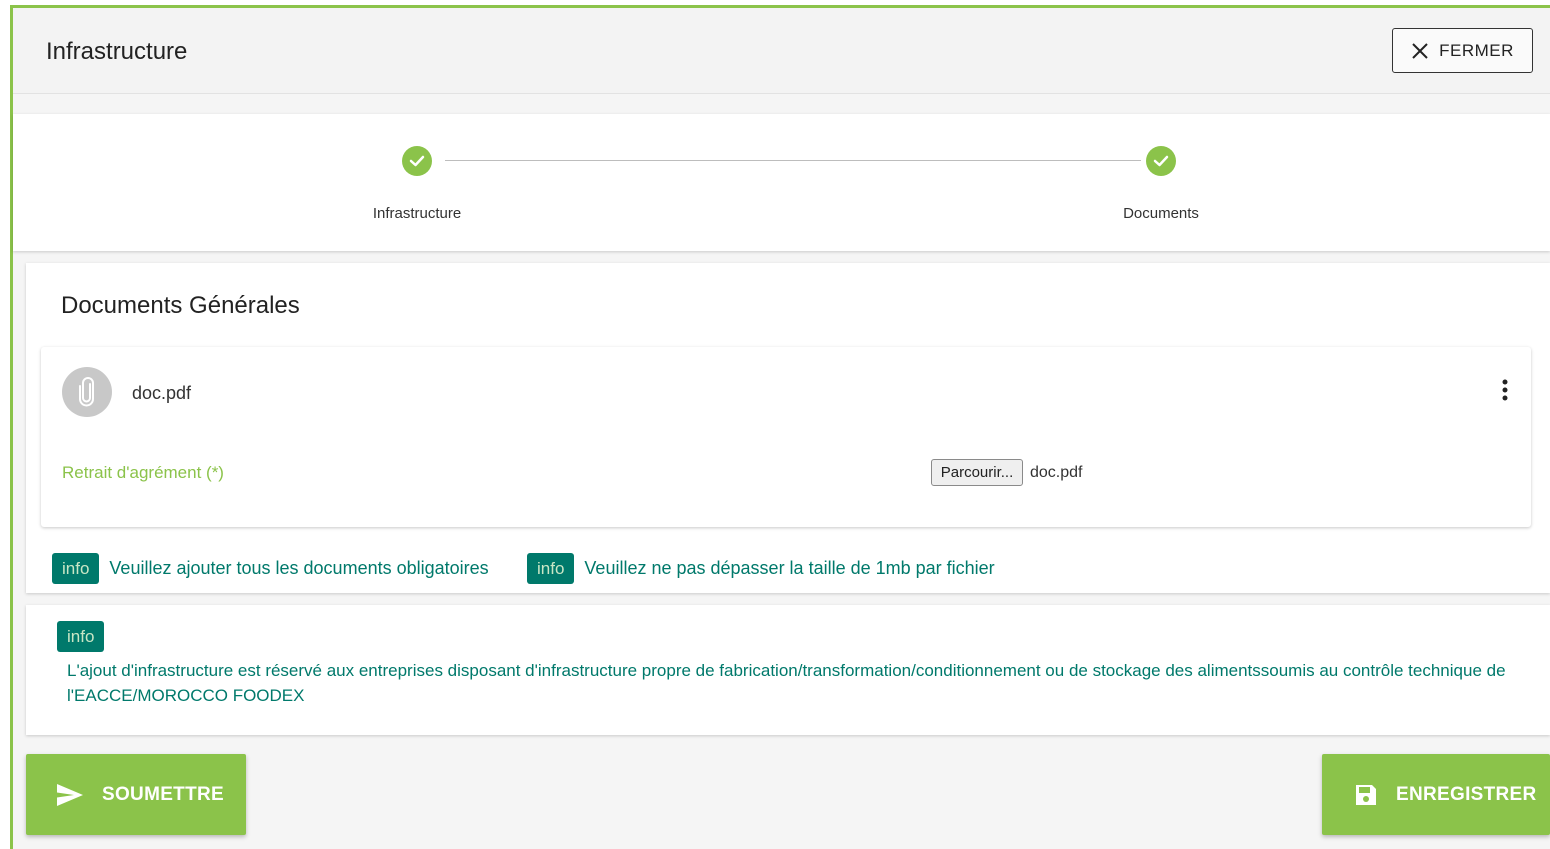  I want to click on submit-button: SOUMETTRE, so click(136, 794).